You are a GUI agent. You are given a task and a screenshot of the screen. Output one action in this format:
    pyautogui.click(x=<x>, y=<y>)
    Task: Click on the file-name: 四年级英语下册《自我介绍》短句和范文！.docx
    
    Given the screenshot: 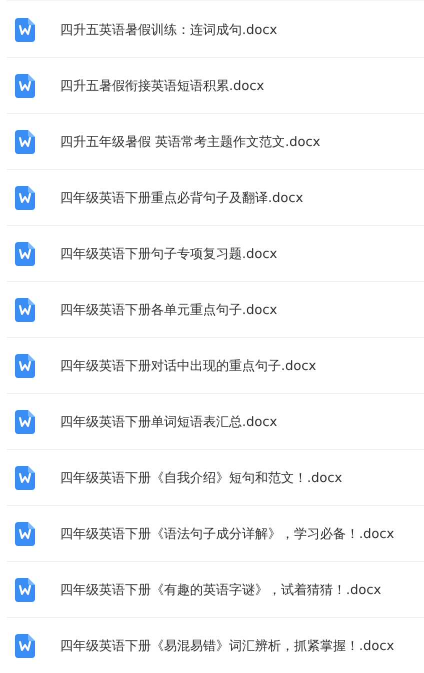 What is the action you would take?
    pyautogui.click(x=201, y=477)
    